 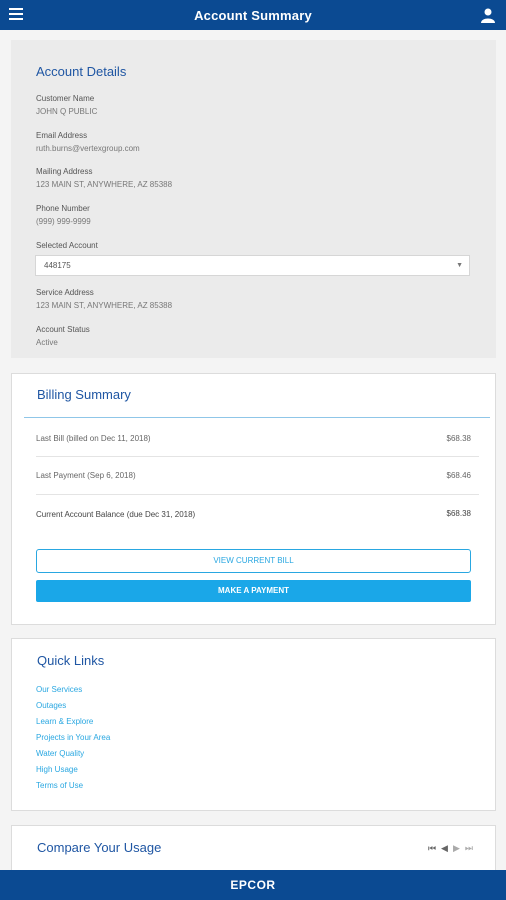 I want to click on billing-summary-title: Billing Summary, so click(x=84, y=394).